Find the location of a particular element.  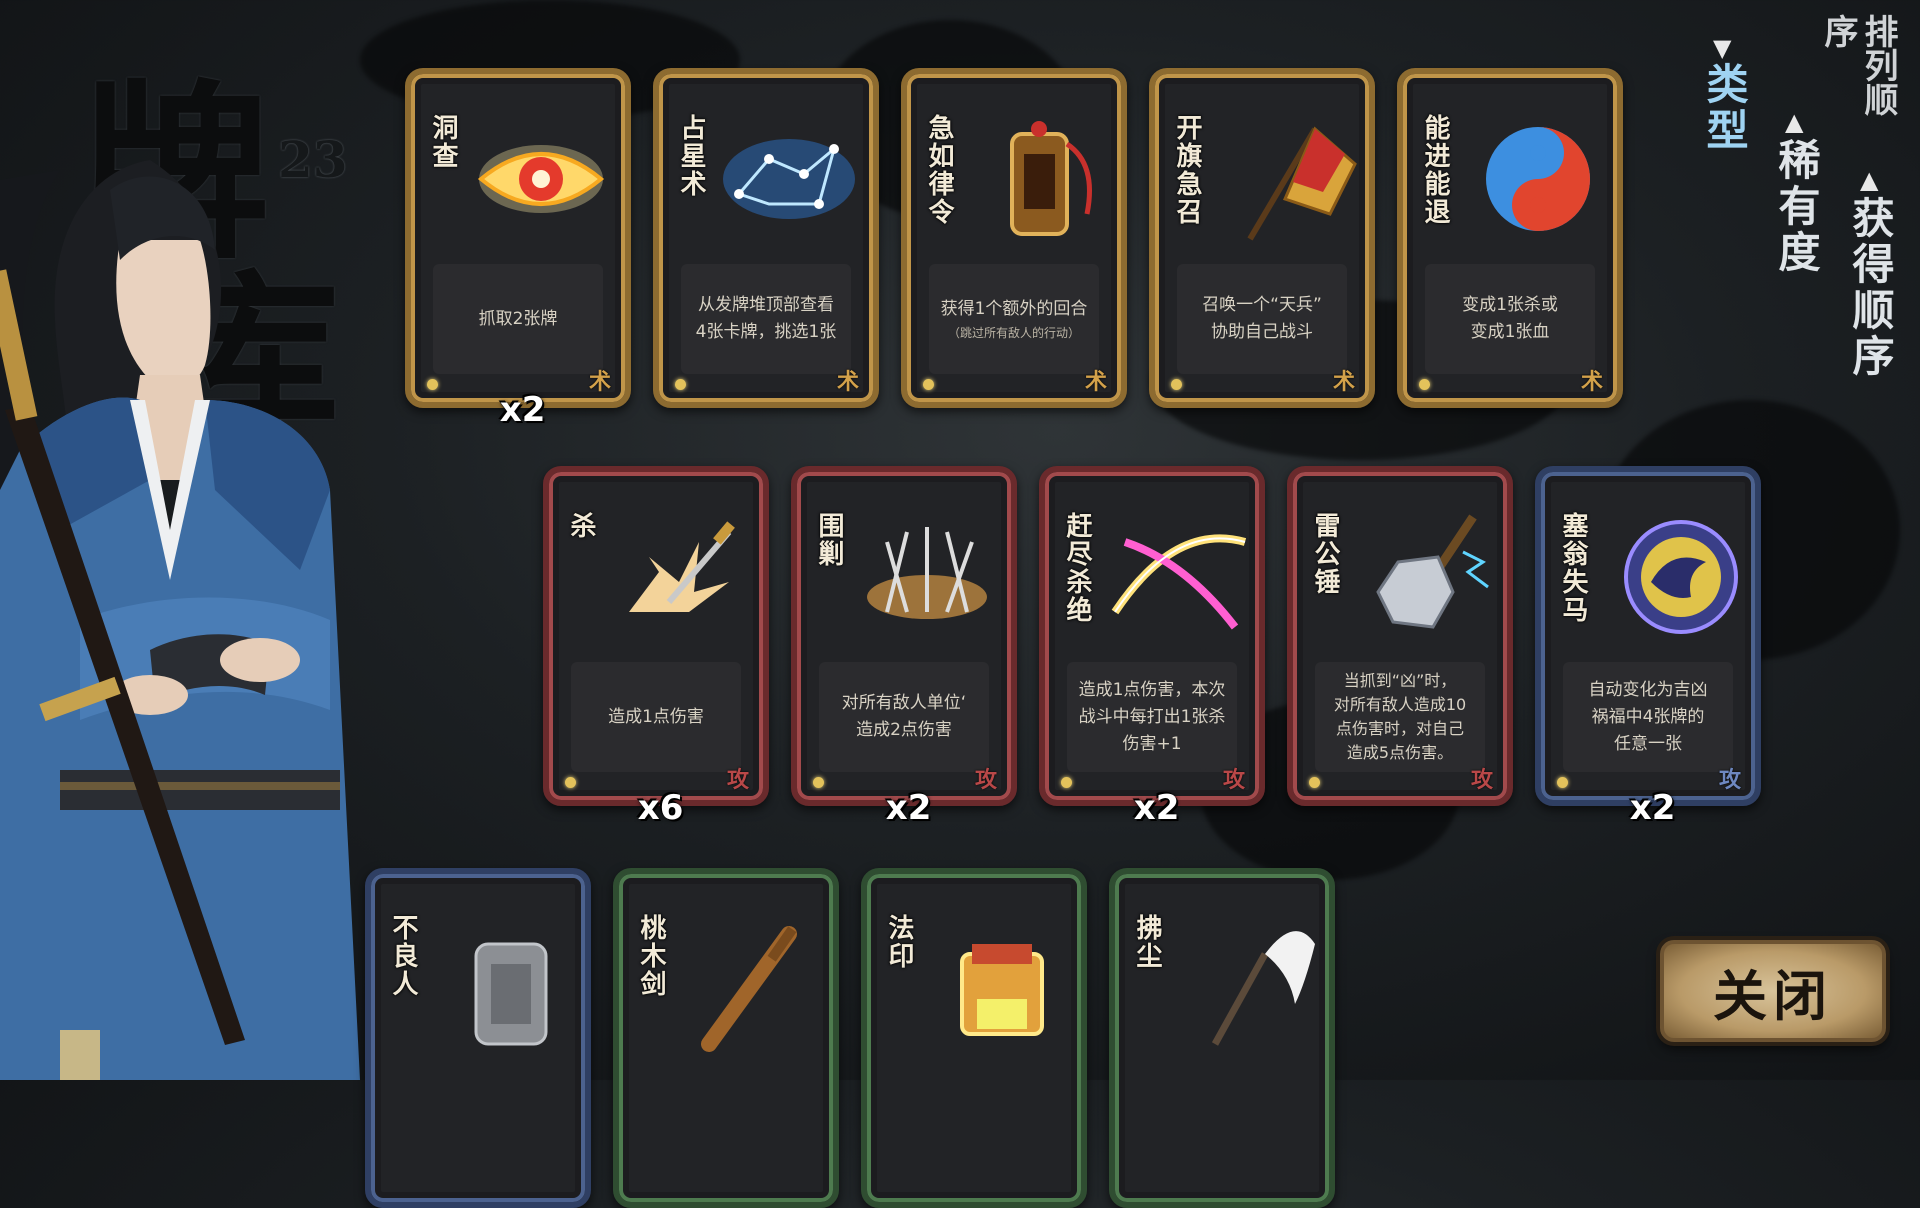

card-sha: 杀 造成1点伤害 攻 x6 is located at coordinates (656, 647).